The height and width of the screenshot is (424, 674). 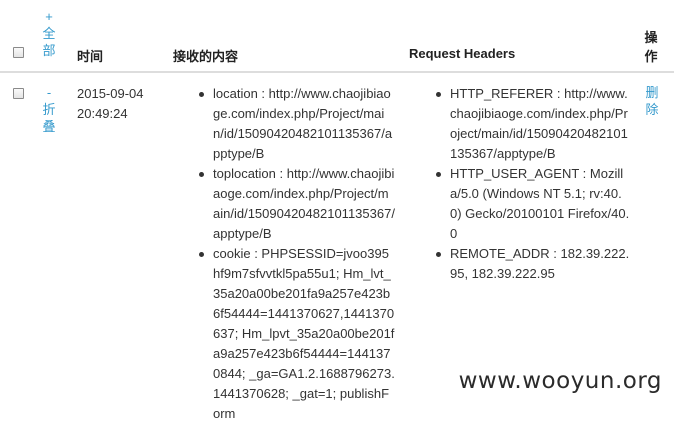 What do you see at coordinates (18, 52) in the screenshot?
I see `select-all-checkbox` at bounding box center [18, 52].